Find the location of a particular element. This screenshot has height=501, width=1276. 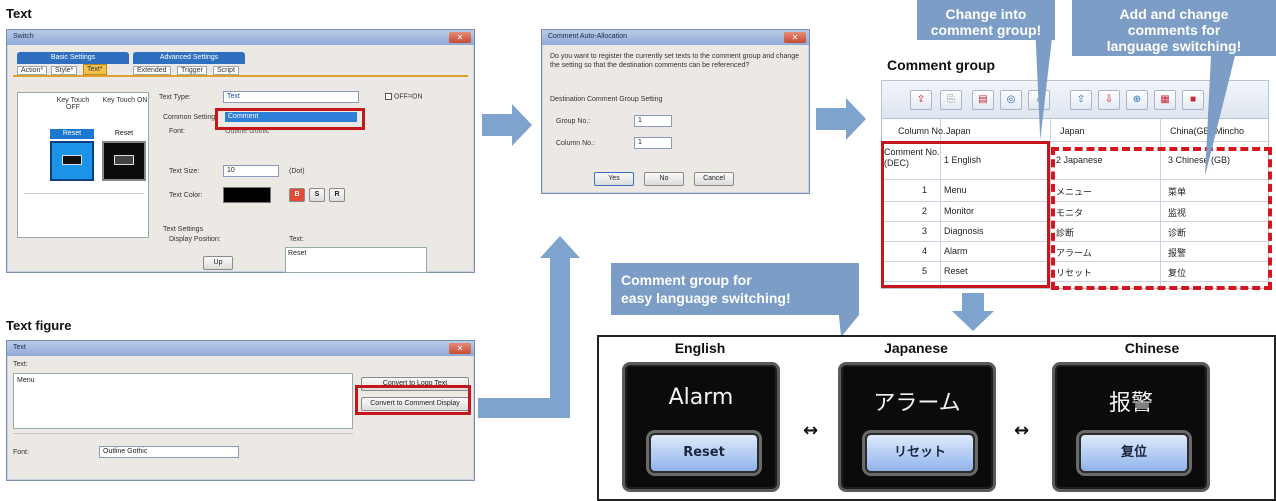

tab-style: Style* is located at coordinates (64, 70).